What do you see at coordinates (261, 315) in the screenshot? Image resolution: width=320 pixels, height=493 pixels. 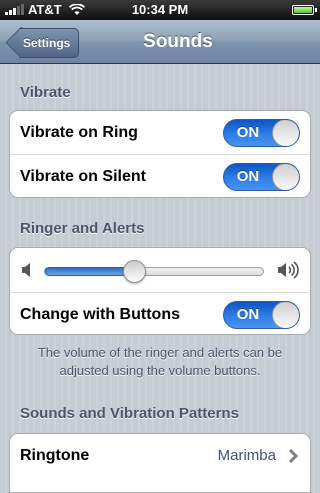 I see `change-with-buttons-toggle: ON` at bounding box center [261, 315].